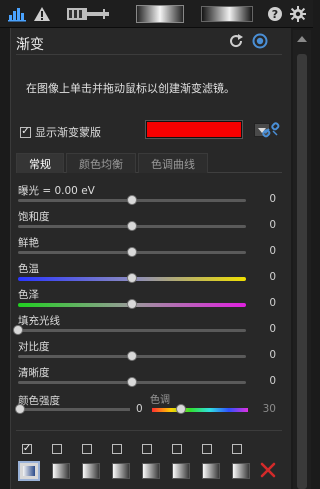  What do you see at coordinates (149, 196) in the screenshot?
I see `slider-exposure: 曝光 = 0.00 eV 0` at bounding box center [149, 196].